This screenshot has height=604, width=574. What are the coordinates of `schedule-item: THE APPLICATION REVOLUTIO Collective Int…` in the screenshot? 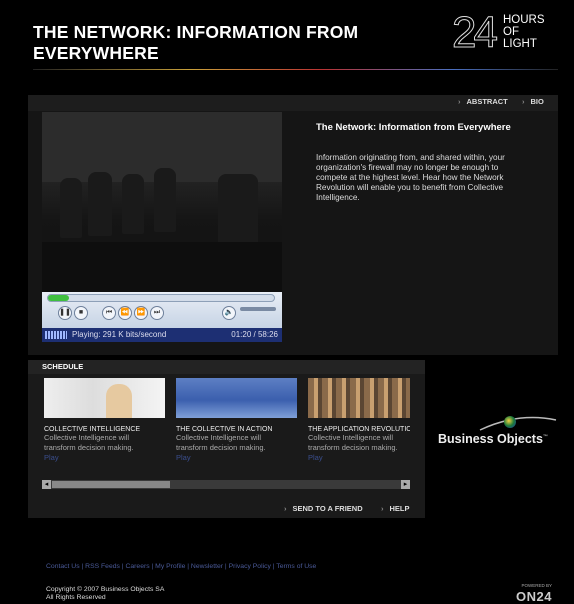 It's located at (359, 420).